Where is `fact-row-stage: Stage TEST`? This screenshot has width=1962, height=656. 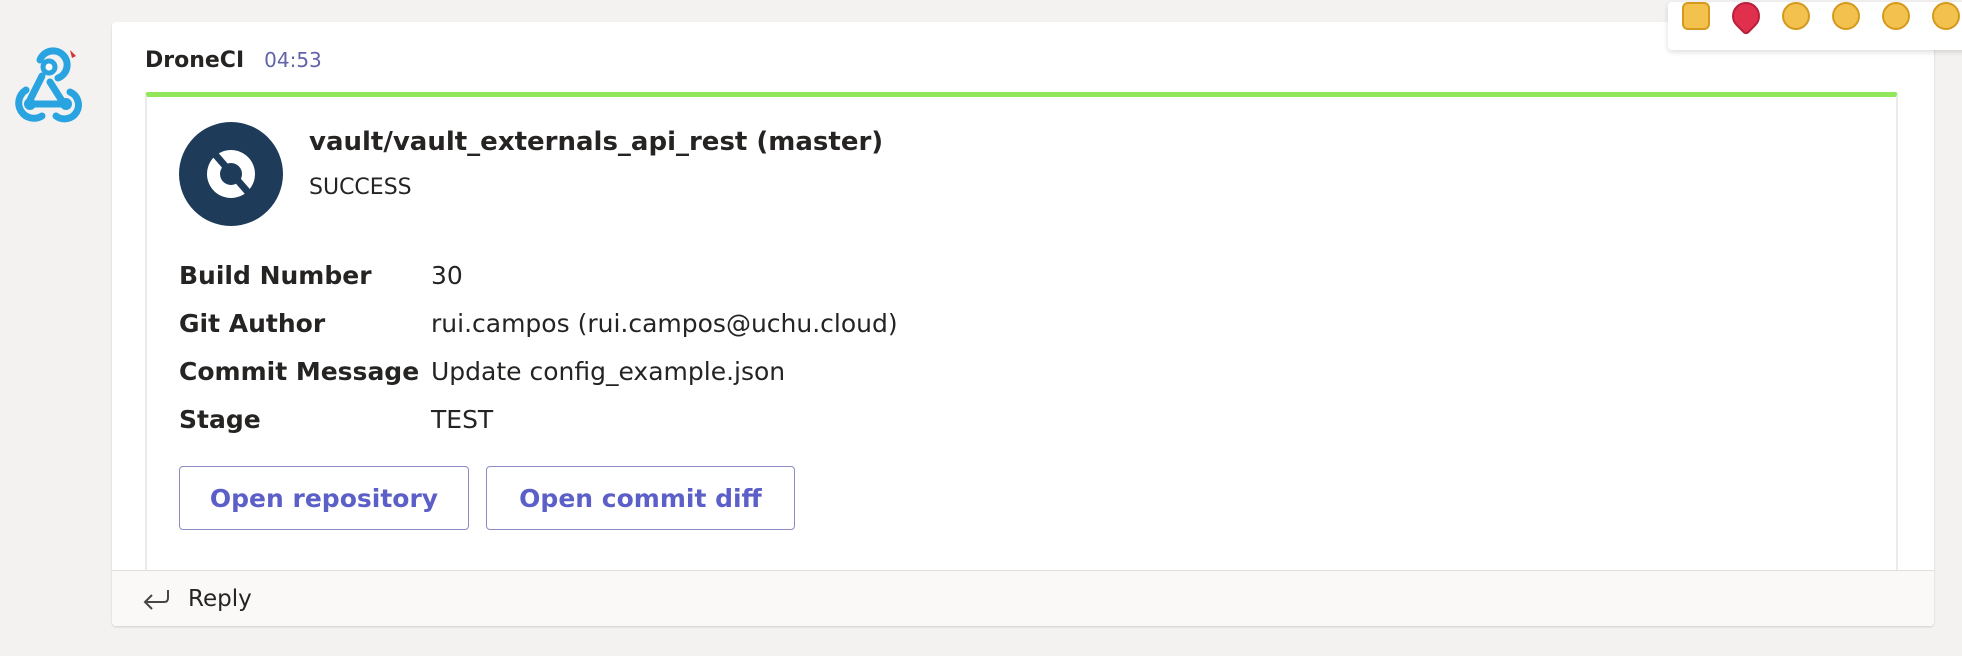
fact-row-stage: Stage TEST is located at coordinates (538, 419).